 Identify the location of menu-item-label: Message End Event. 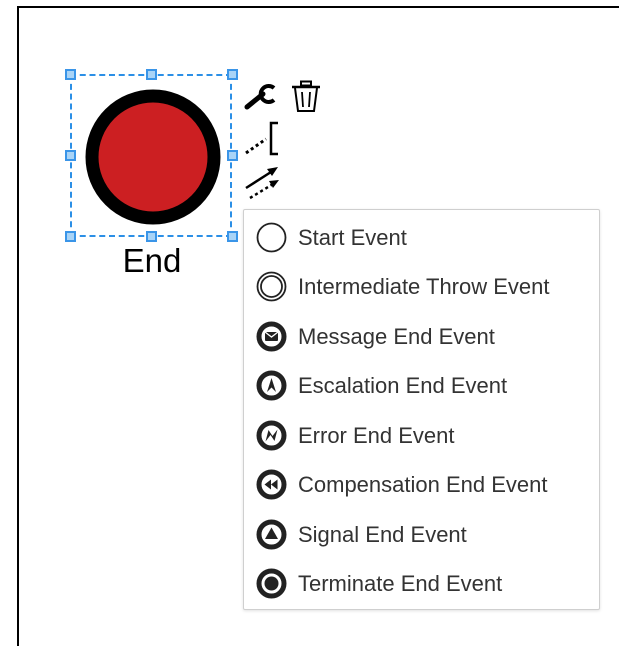
(396, 336).